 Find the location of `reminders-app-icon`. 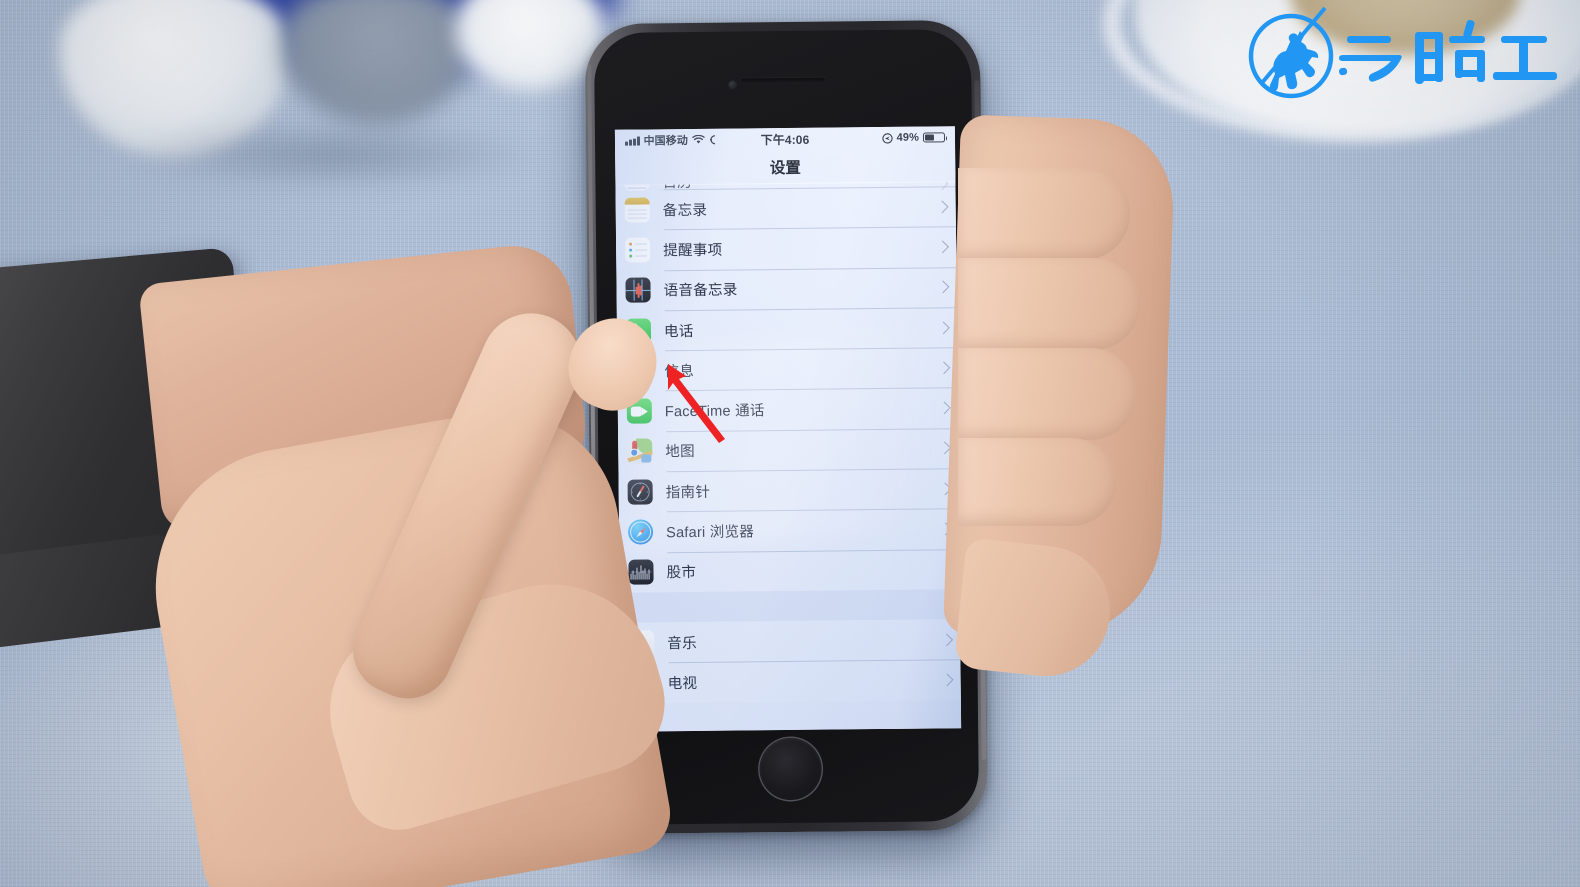

reminders-app-icon is located at coordinates (638, 250).